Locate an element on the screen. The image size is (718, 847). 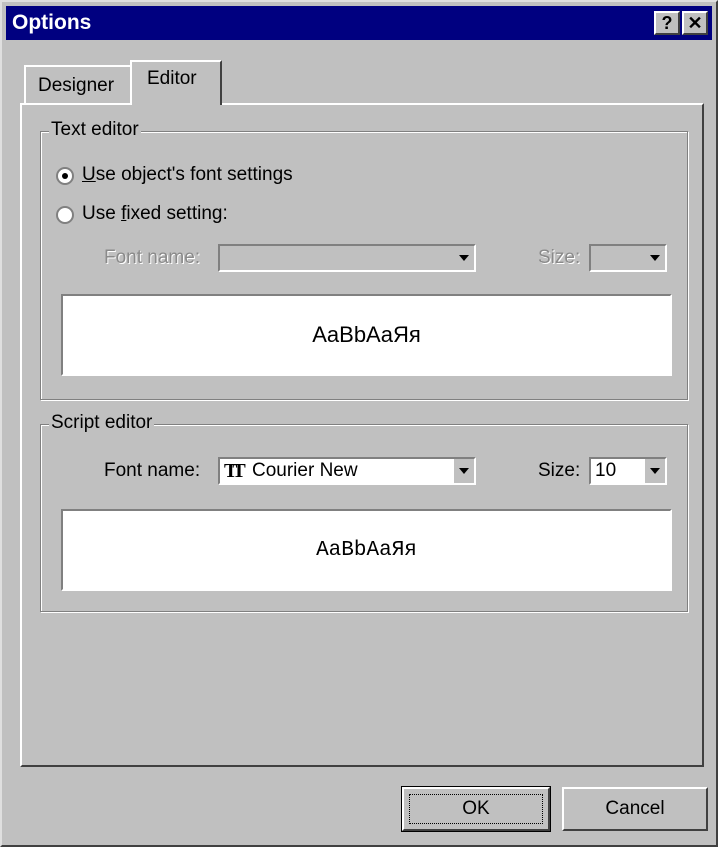
close-icon: ✕ is located at coordinates (695, 23).